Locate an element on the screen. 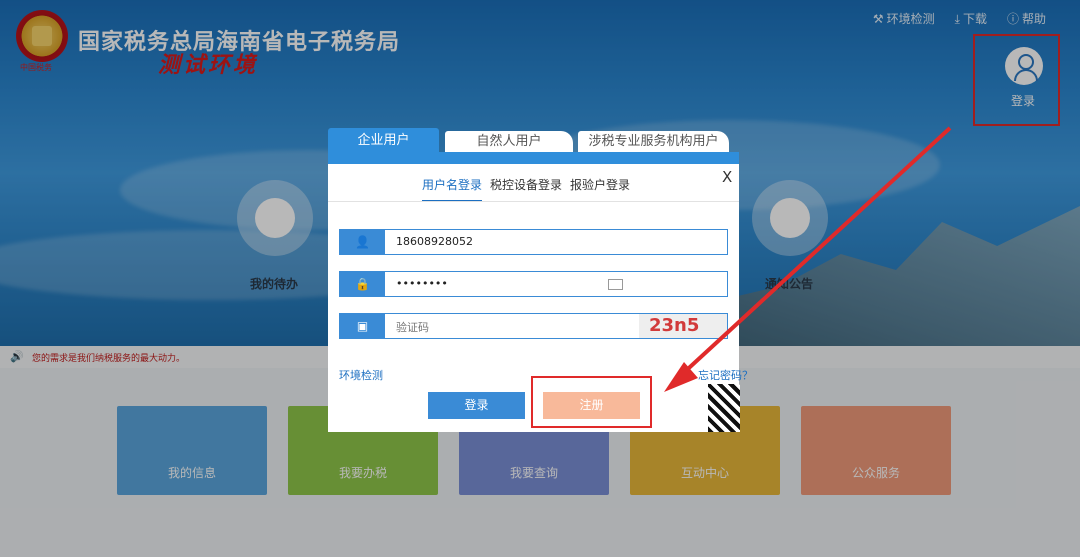 This screenshot has height=557, width=1080. annotation-arrow is located at coordinates (808, 259).